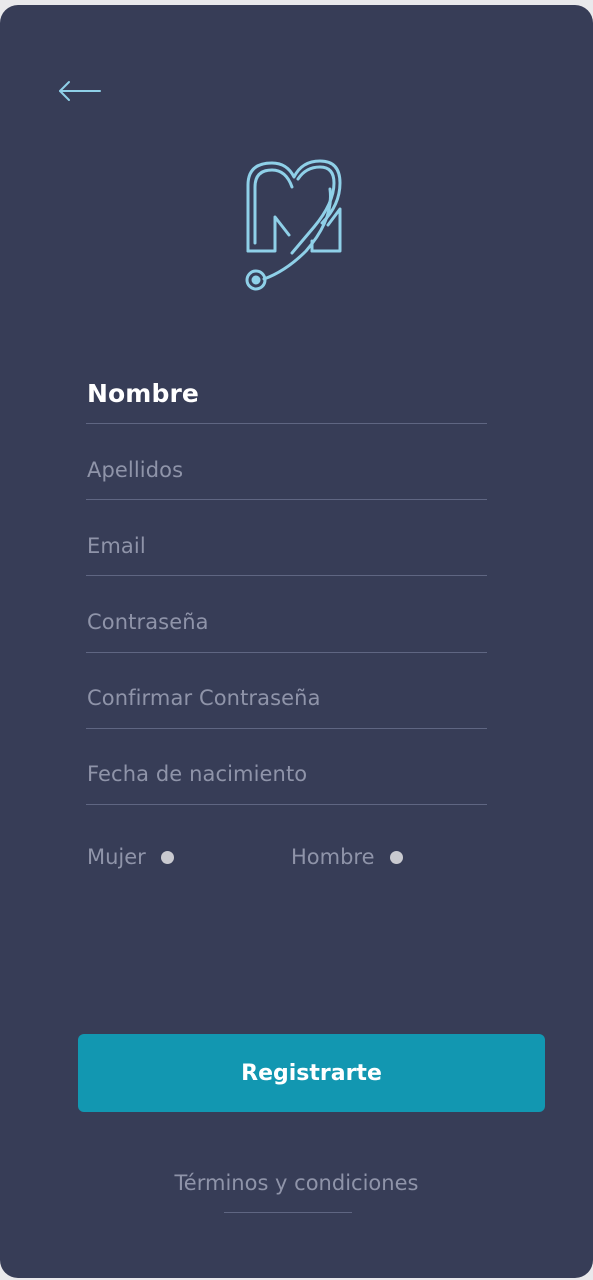 Image resolution: width=593 pixels, height=1280 pixels. Describe the element at coordinates (396, 857) in the screenshot. I see `radio-hombre` at that location.